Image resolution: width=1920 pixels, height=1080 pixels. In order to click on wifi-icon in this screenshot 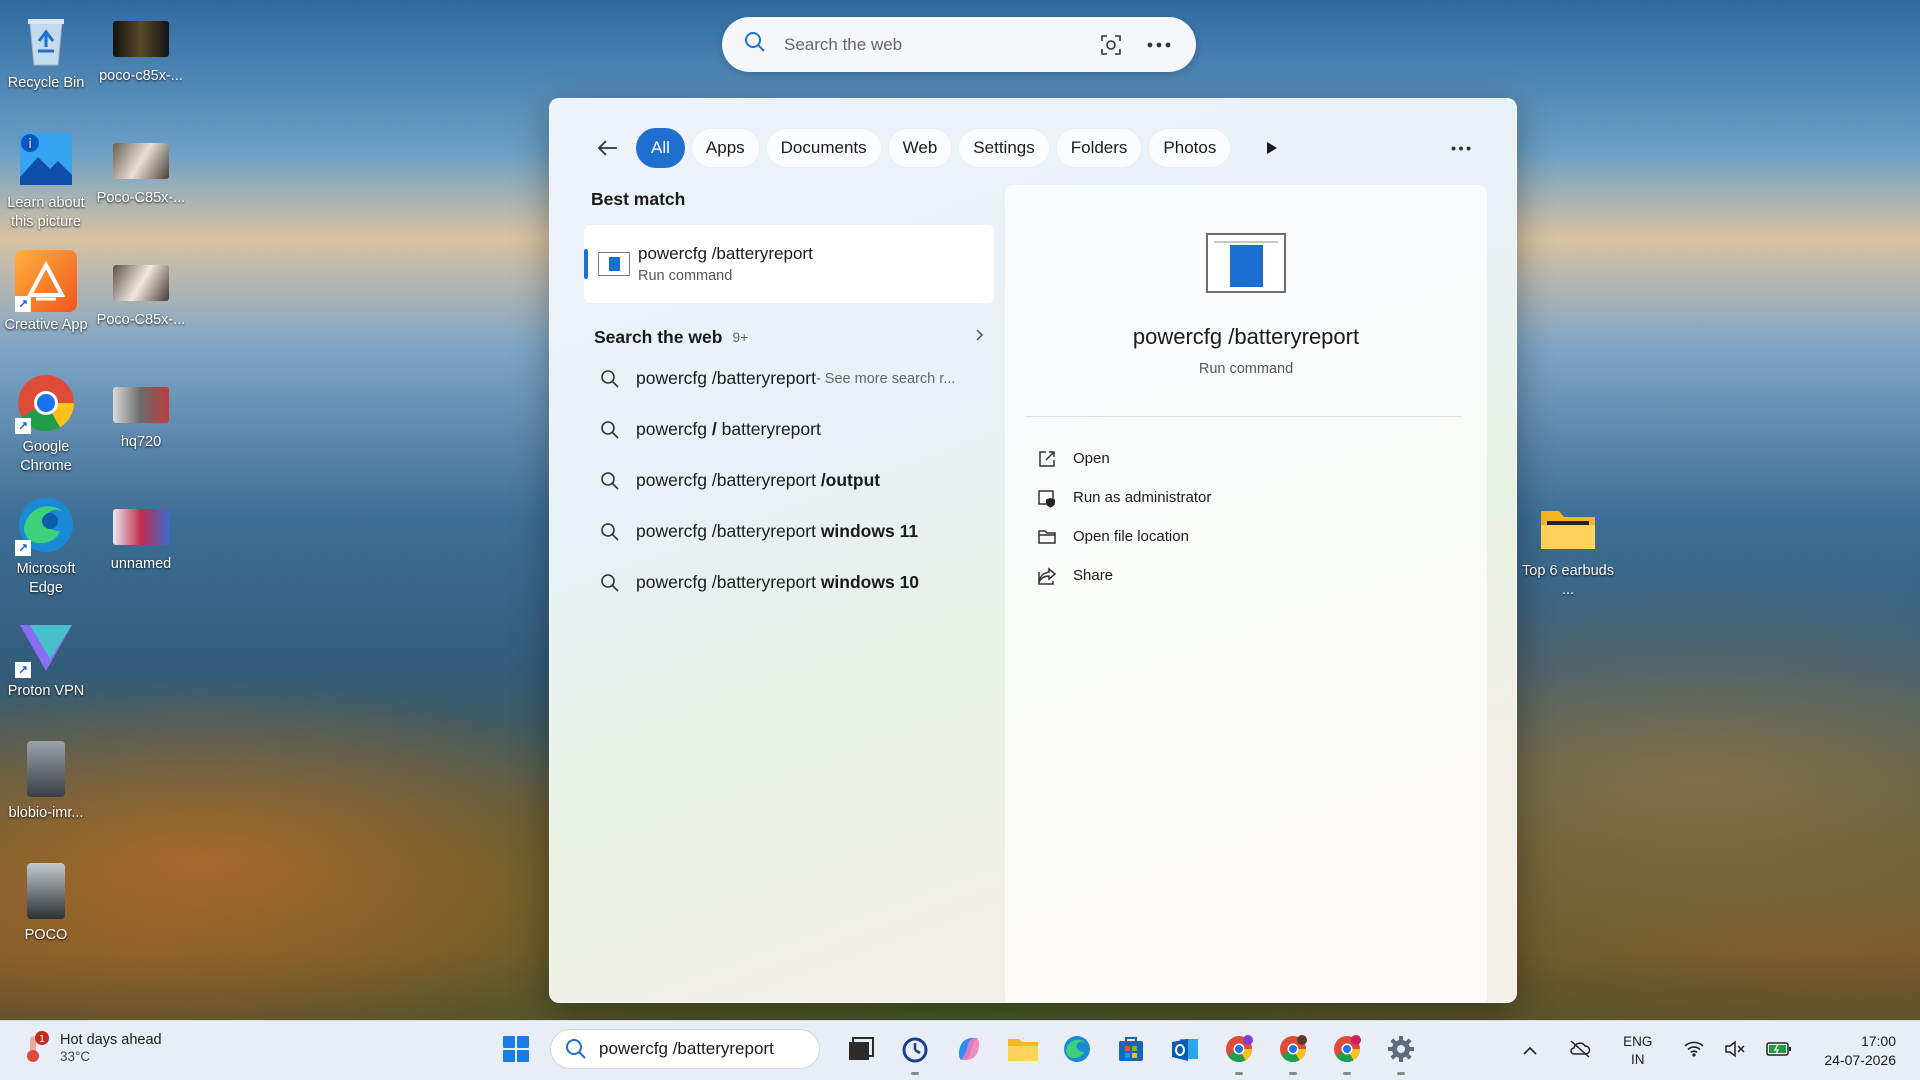, I will do `click(1694, 1051)`.